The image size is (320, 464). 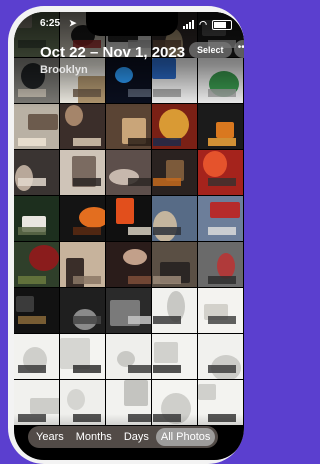 I want to click on status-right: ◠, so click(x=207, y=24).